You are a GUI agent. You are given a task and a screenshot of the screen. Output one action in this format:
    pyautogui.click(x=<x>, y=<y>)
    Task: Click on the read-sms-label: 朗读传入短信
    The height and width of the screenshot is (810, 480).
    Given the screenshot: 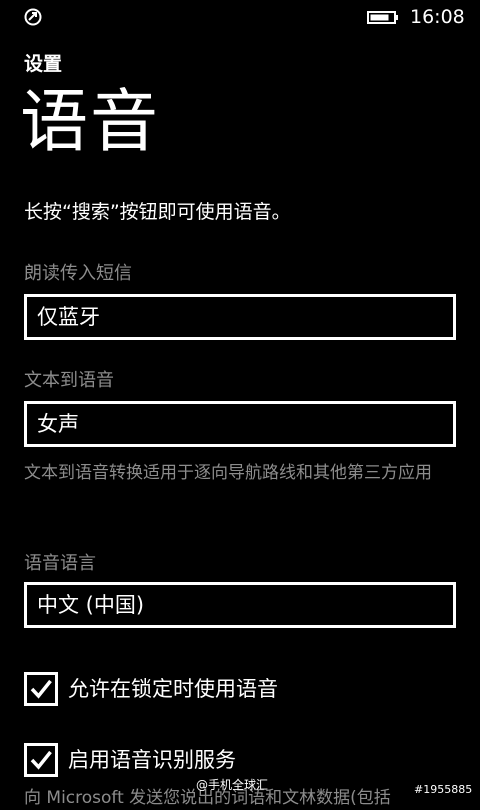 What is the action you would take?
    pyautogui.click(x=78, y=273)
    